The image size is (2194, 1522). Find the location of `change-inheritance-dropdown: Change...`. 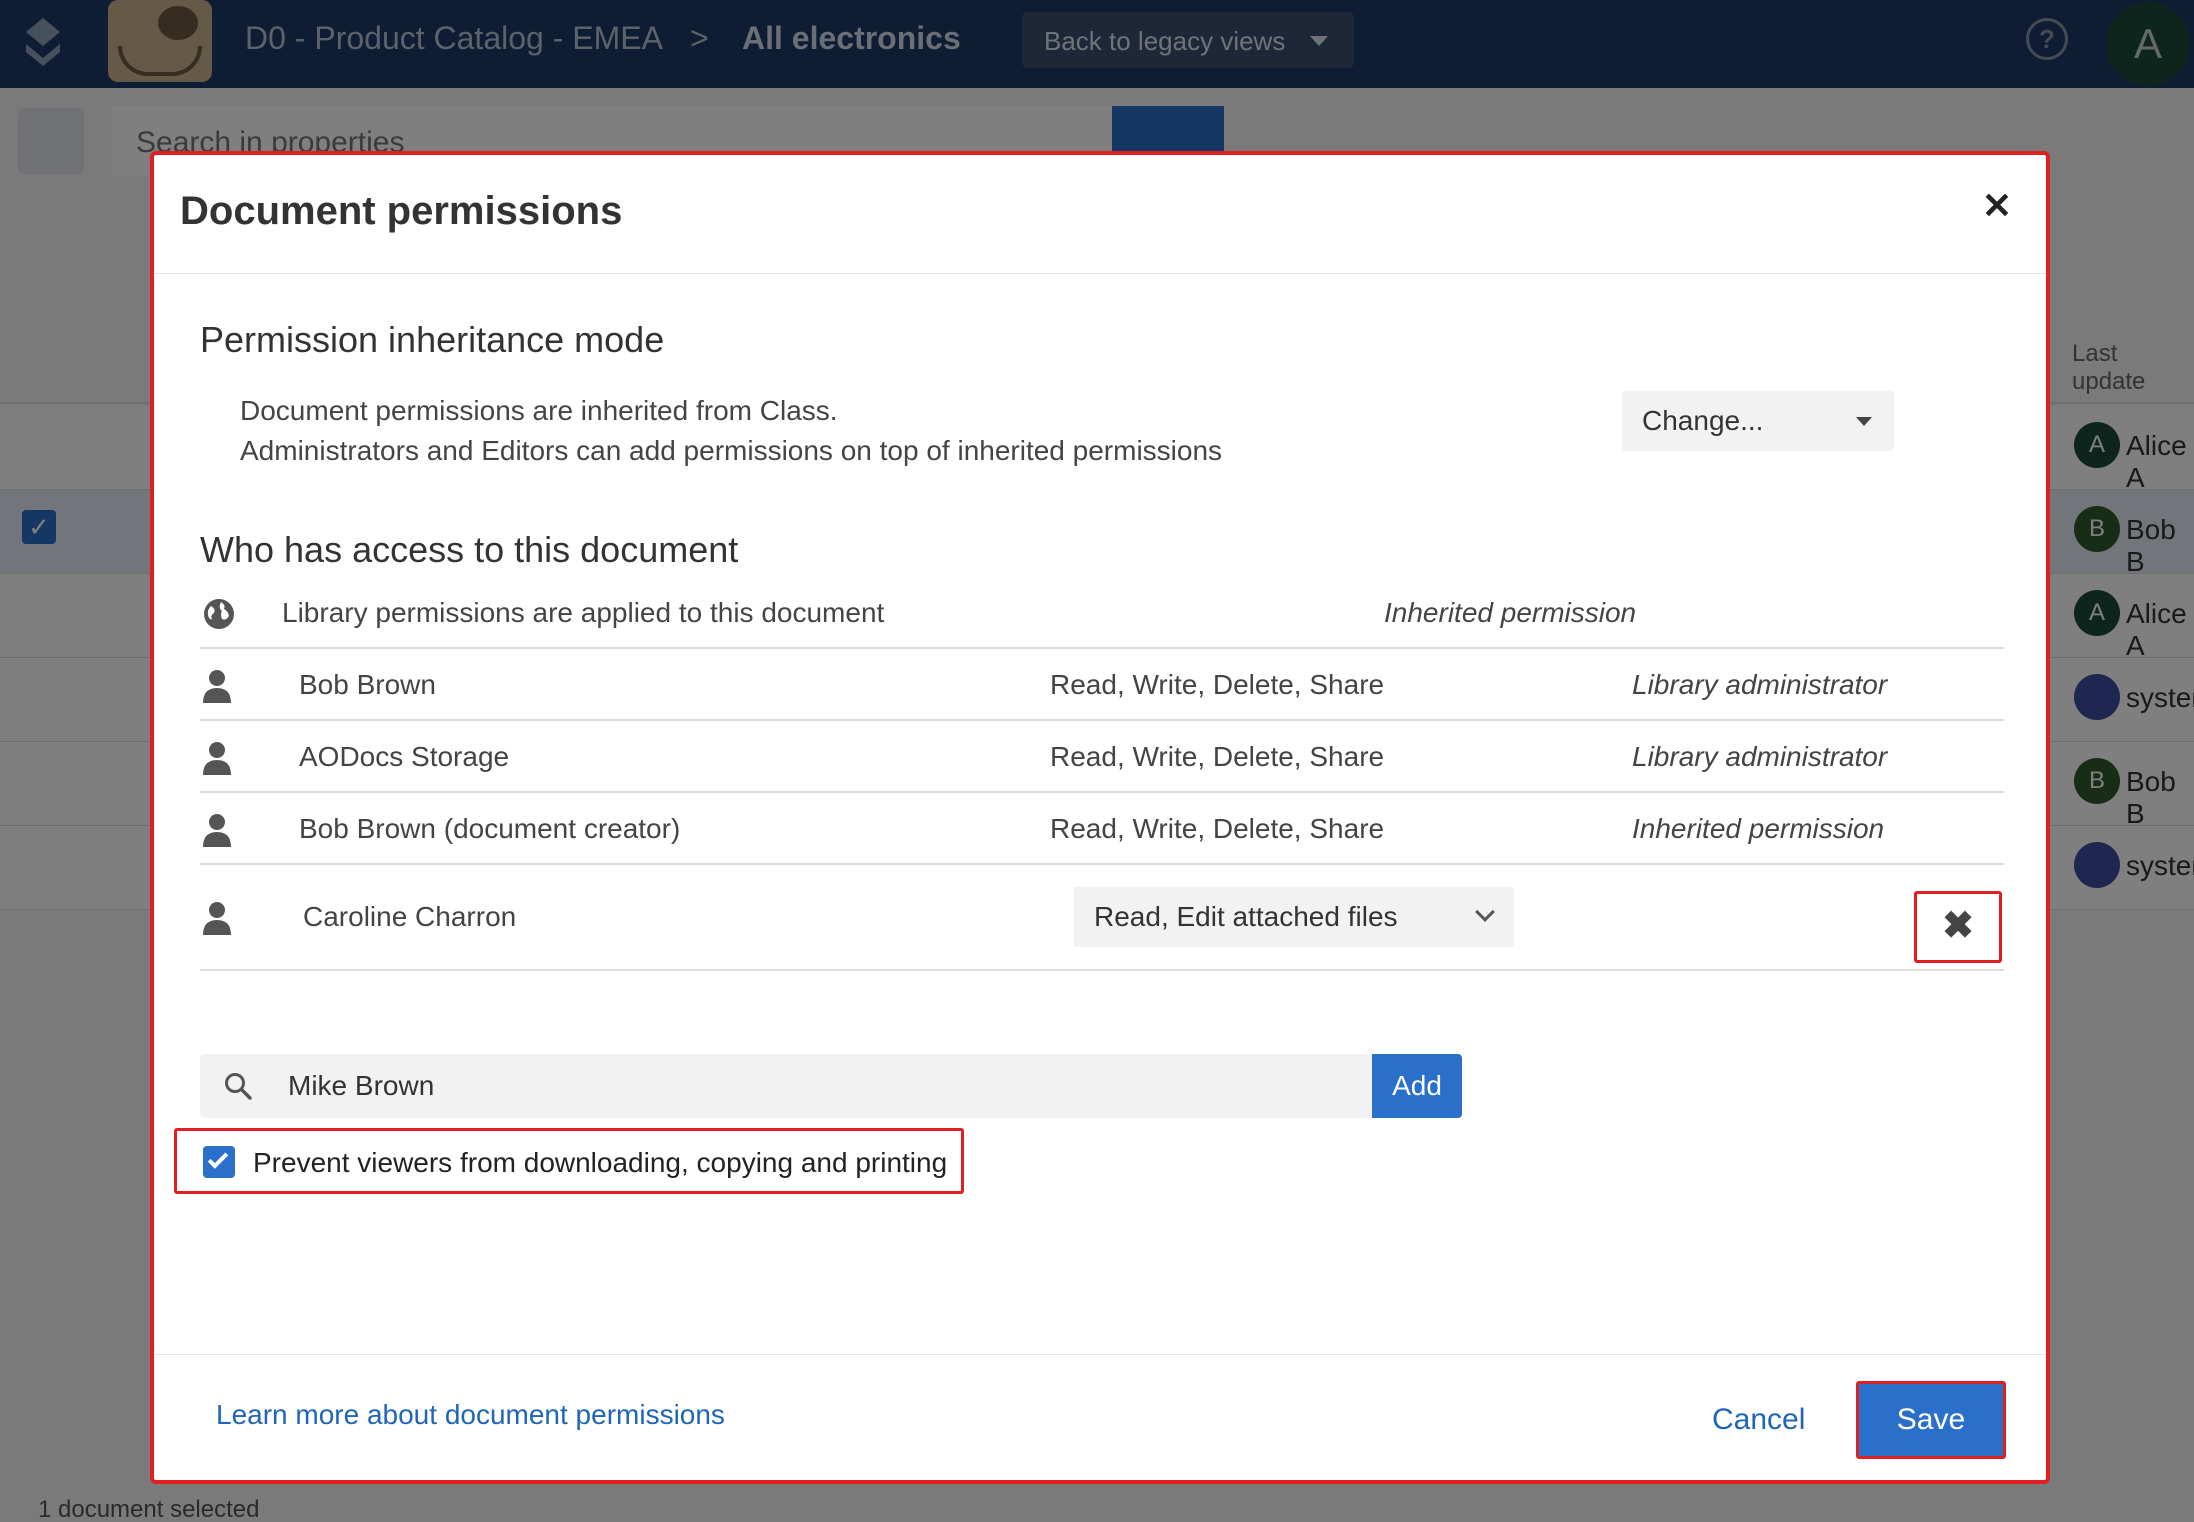

change-inheritance-dropdown: Change... is located at coordinates (1758, 421).